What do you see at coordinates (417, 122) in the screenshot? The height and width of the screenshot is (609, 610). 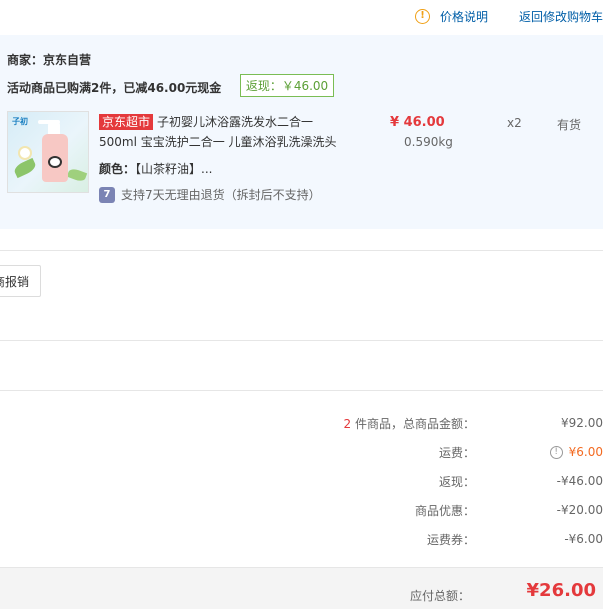 I see `product-price: ¥ 46.00` at bounding box center [417, 122].